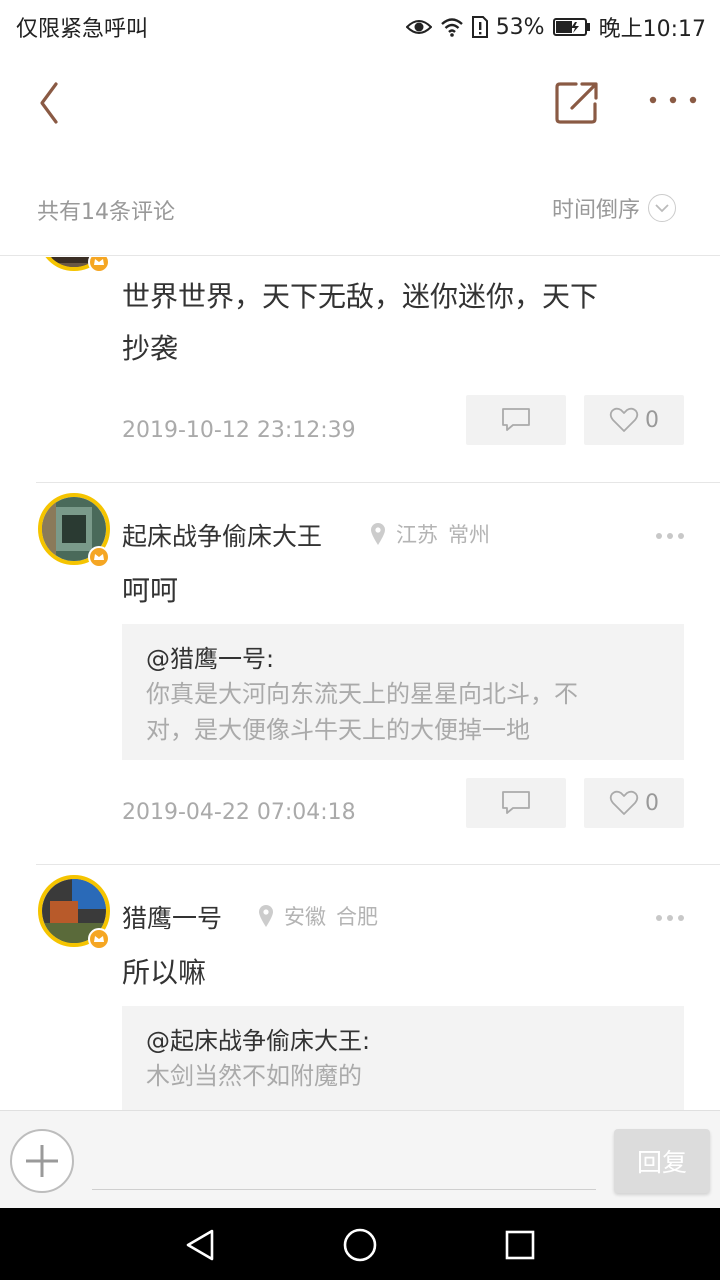 The image size is (720, 1280). What do you see at coordinates (305, 917) in the screenshot?
I see `location-province: 安徽` at bounding box center [305, 917].